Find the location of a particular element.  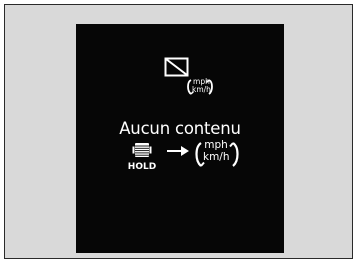

unit-toggle: mph km/h is located at coordinates (217, 155).